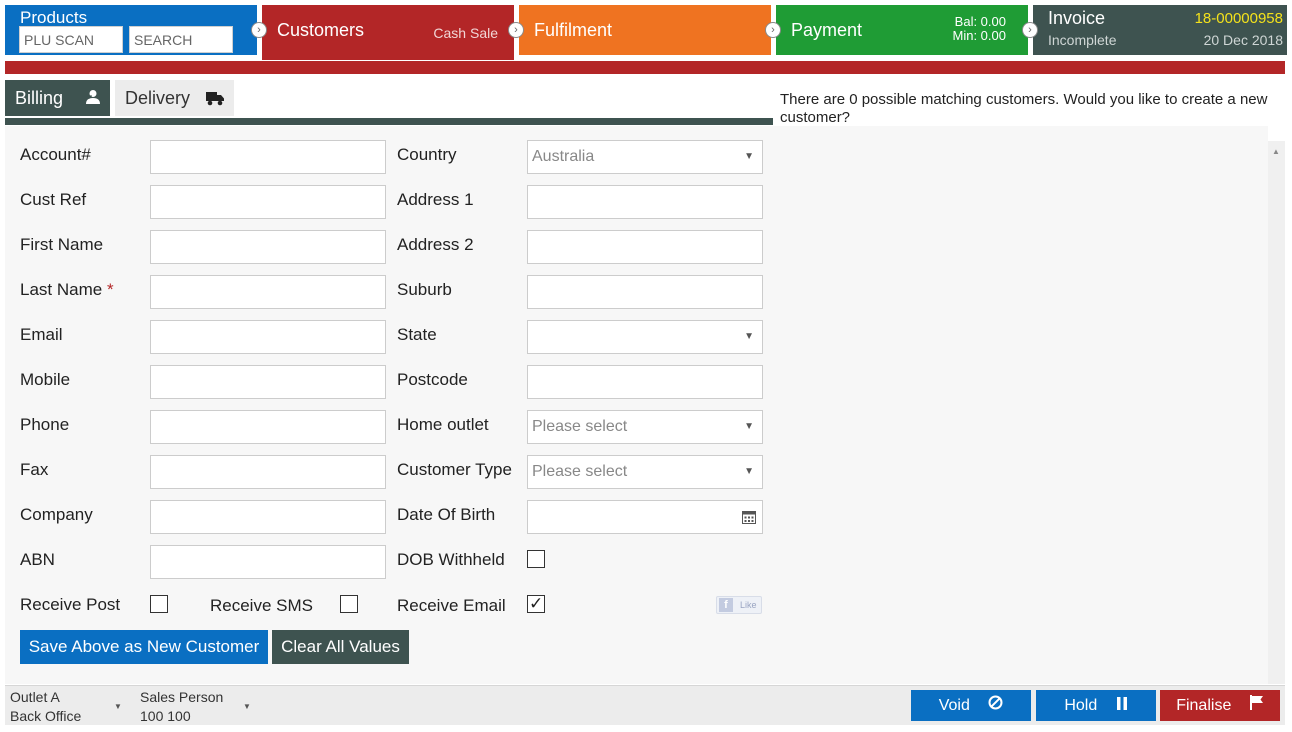  Describe the element at coordinates (827, 30) in the screenshot. I see `step-payment-title: Payment` at that location.